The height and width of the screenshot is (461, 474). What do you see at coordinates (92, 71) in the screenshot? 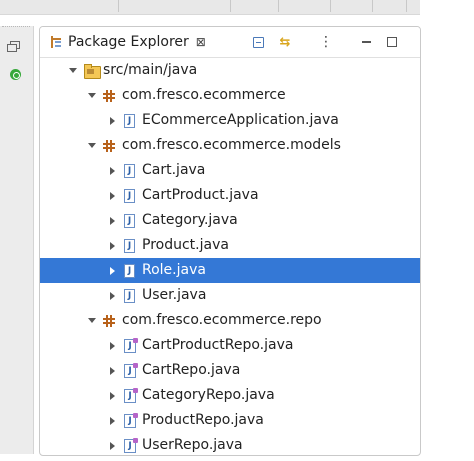
I see `source-folder-icon` at bounding box center [92, 71].